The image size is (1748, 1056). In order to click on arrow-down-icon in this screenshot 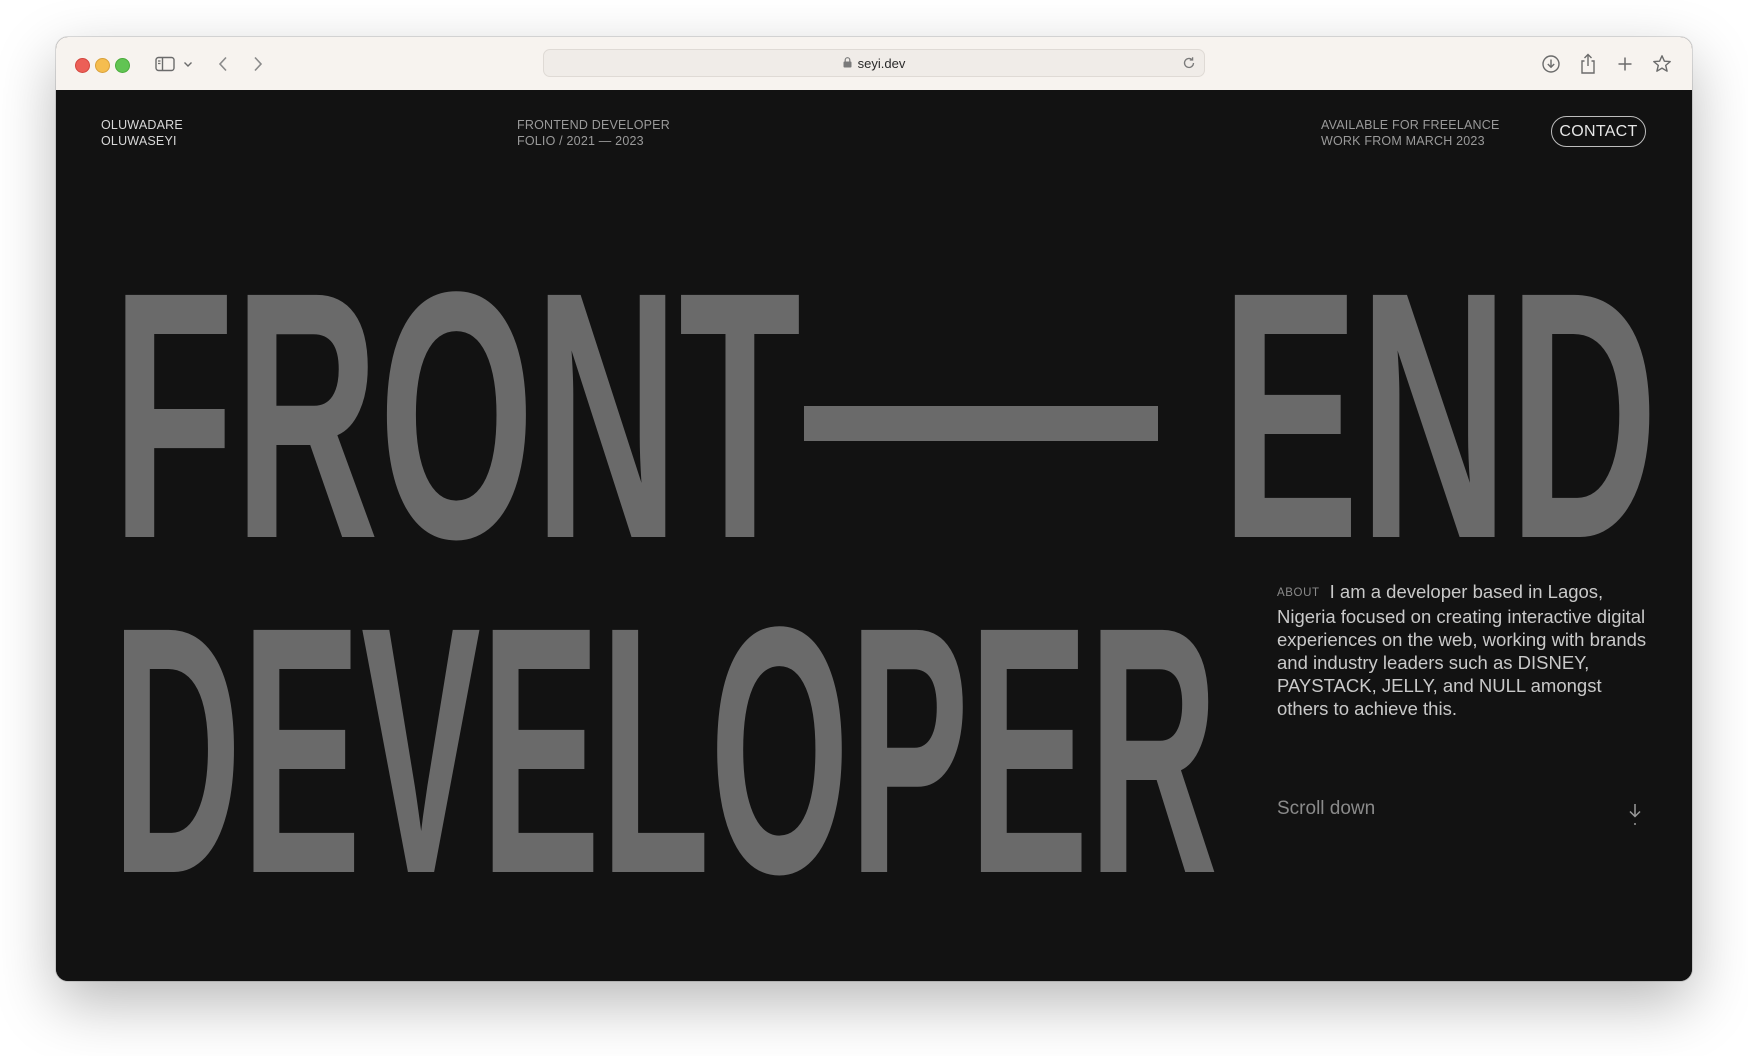, I will do `click(1635, 819)`.